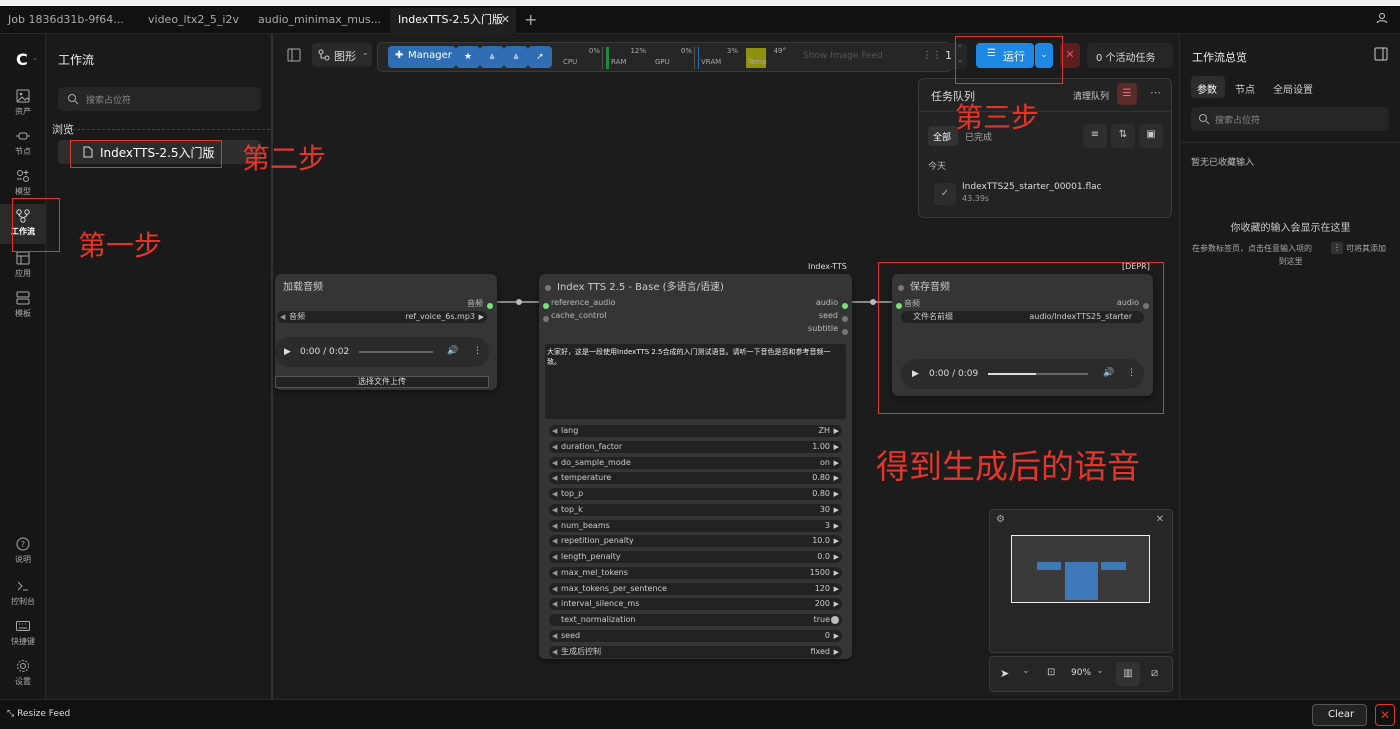 The height and width of the screenshot is (729, 1400). I want to click on close-feed-icon: ✕, so click(1385, 715).